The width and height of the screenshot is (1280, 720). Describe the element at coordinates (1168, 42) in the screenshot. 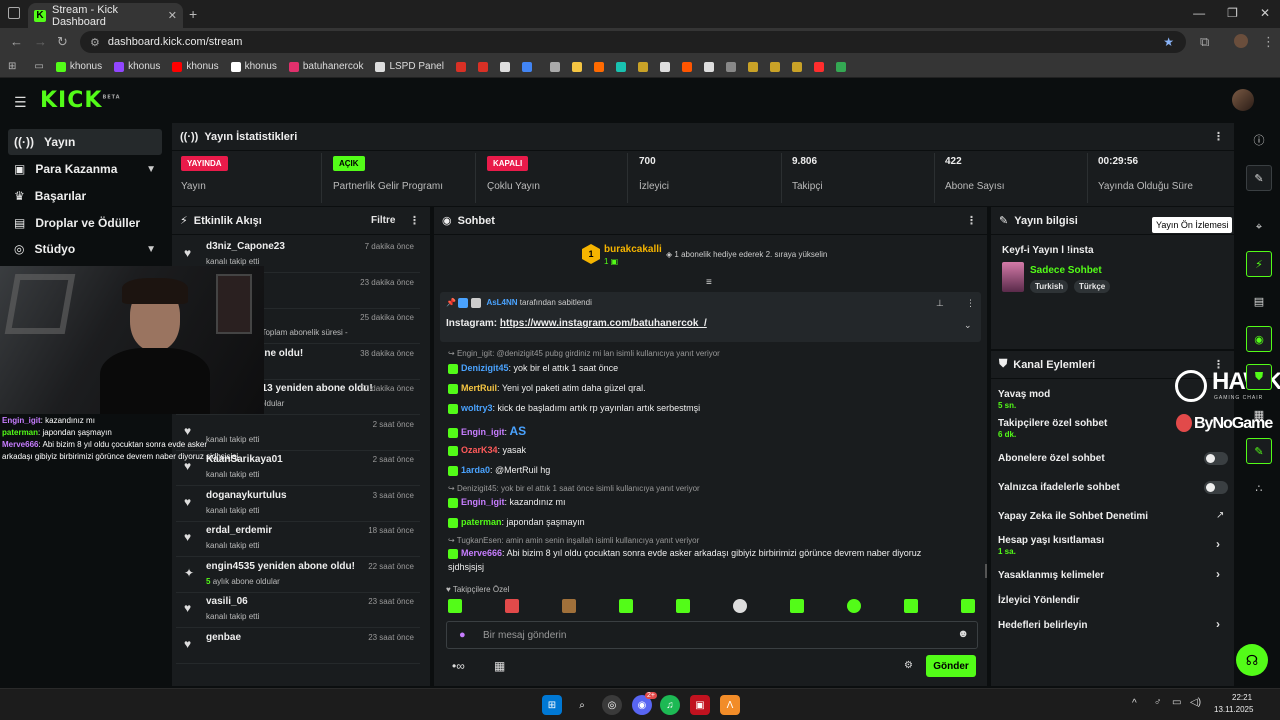

I see `bookmark-star-icon: ★` at that location.